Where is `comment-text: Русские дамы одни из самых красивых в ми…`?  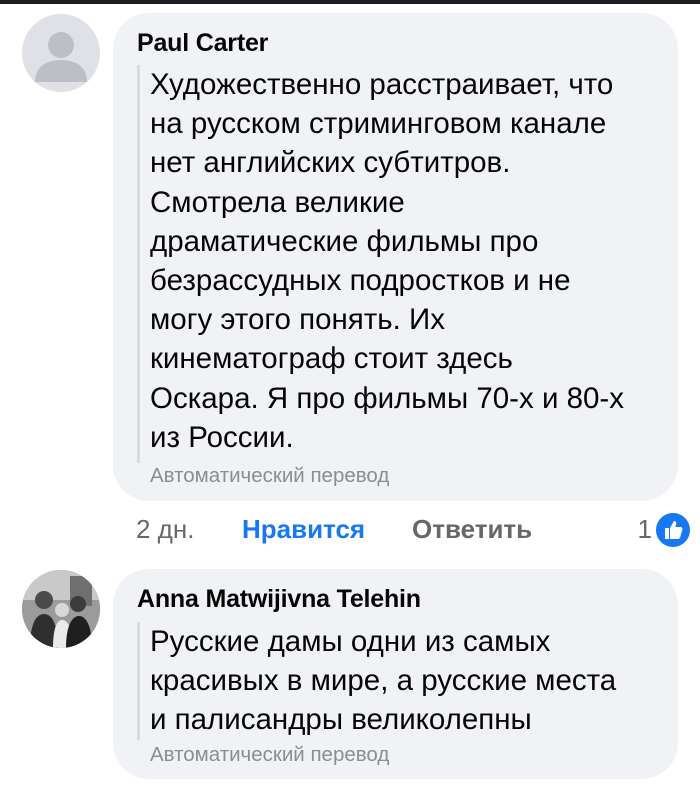
comment-text: Русские дамы одни из самых красивых в ми… is located at coordinates (383, 681).